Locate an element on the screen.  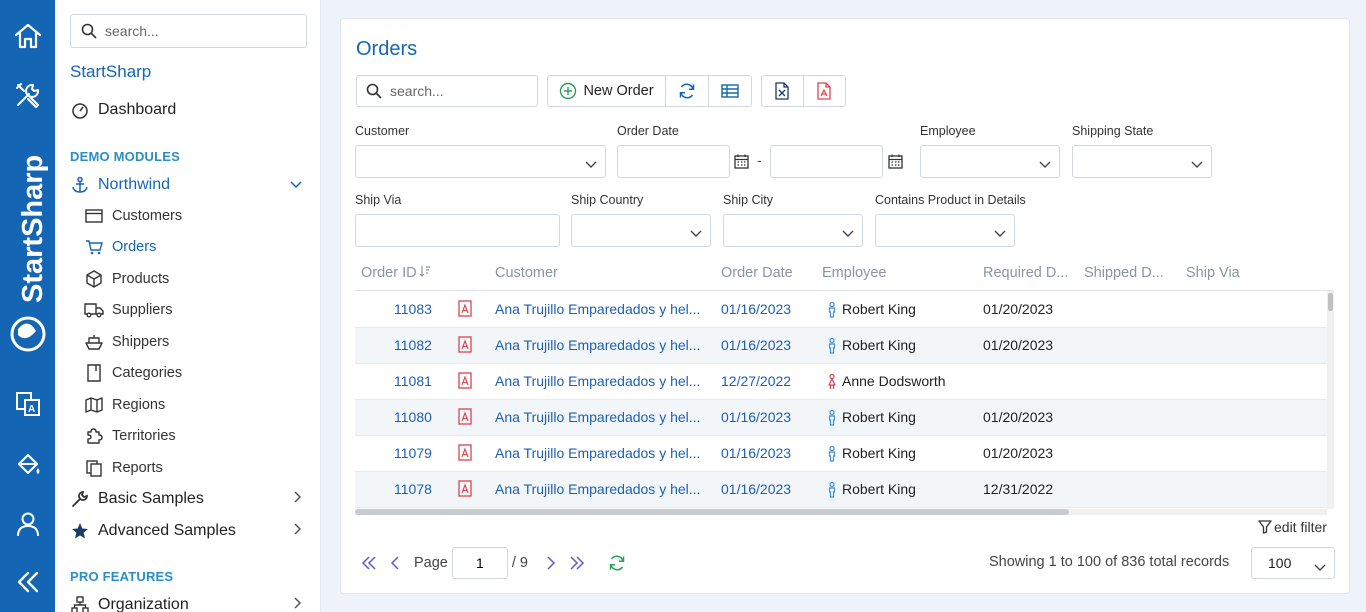
order-date-end-input is located at coordinates (826, 161).